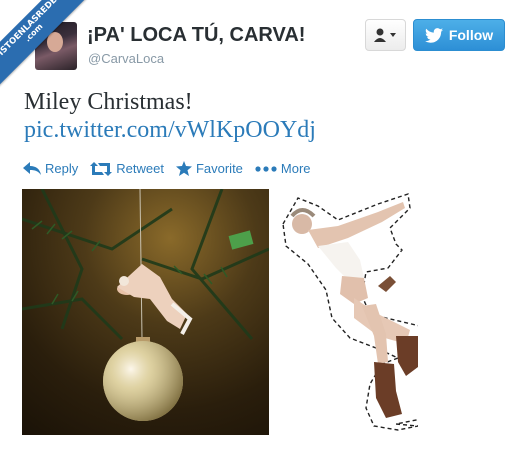  Describe the element at coordinates (196, 35) in the screenshot. I see `display-name: ¡PA' LOCA TÚ, CARVA!` at that location.